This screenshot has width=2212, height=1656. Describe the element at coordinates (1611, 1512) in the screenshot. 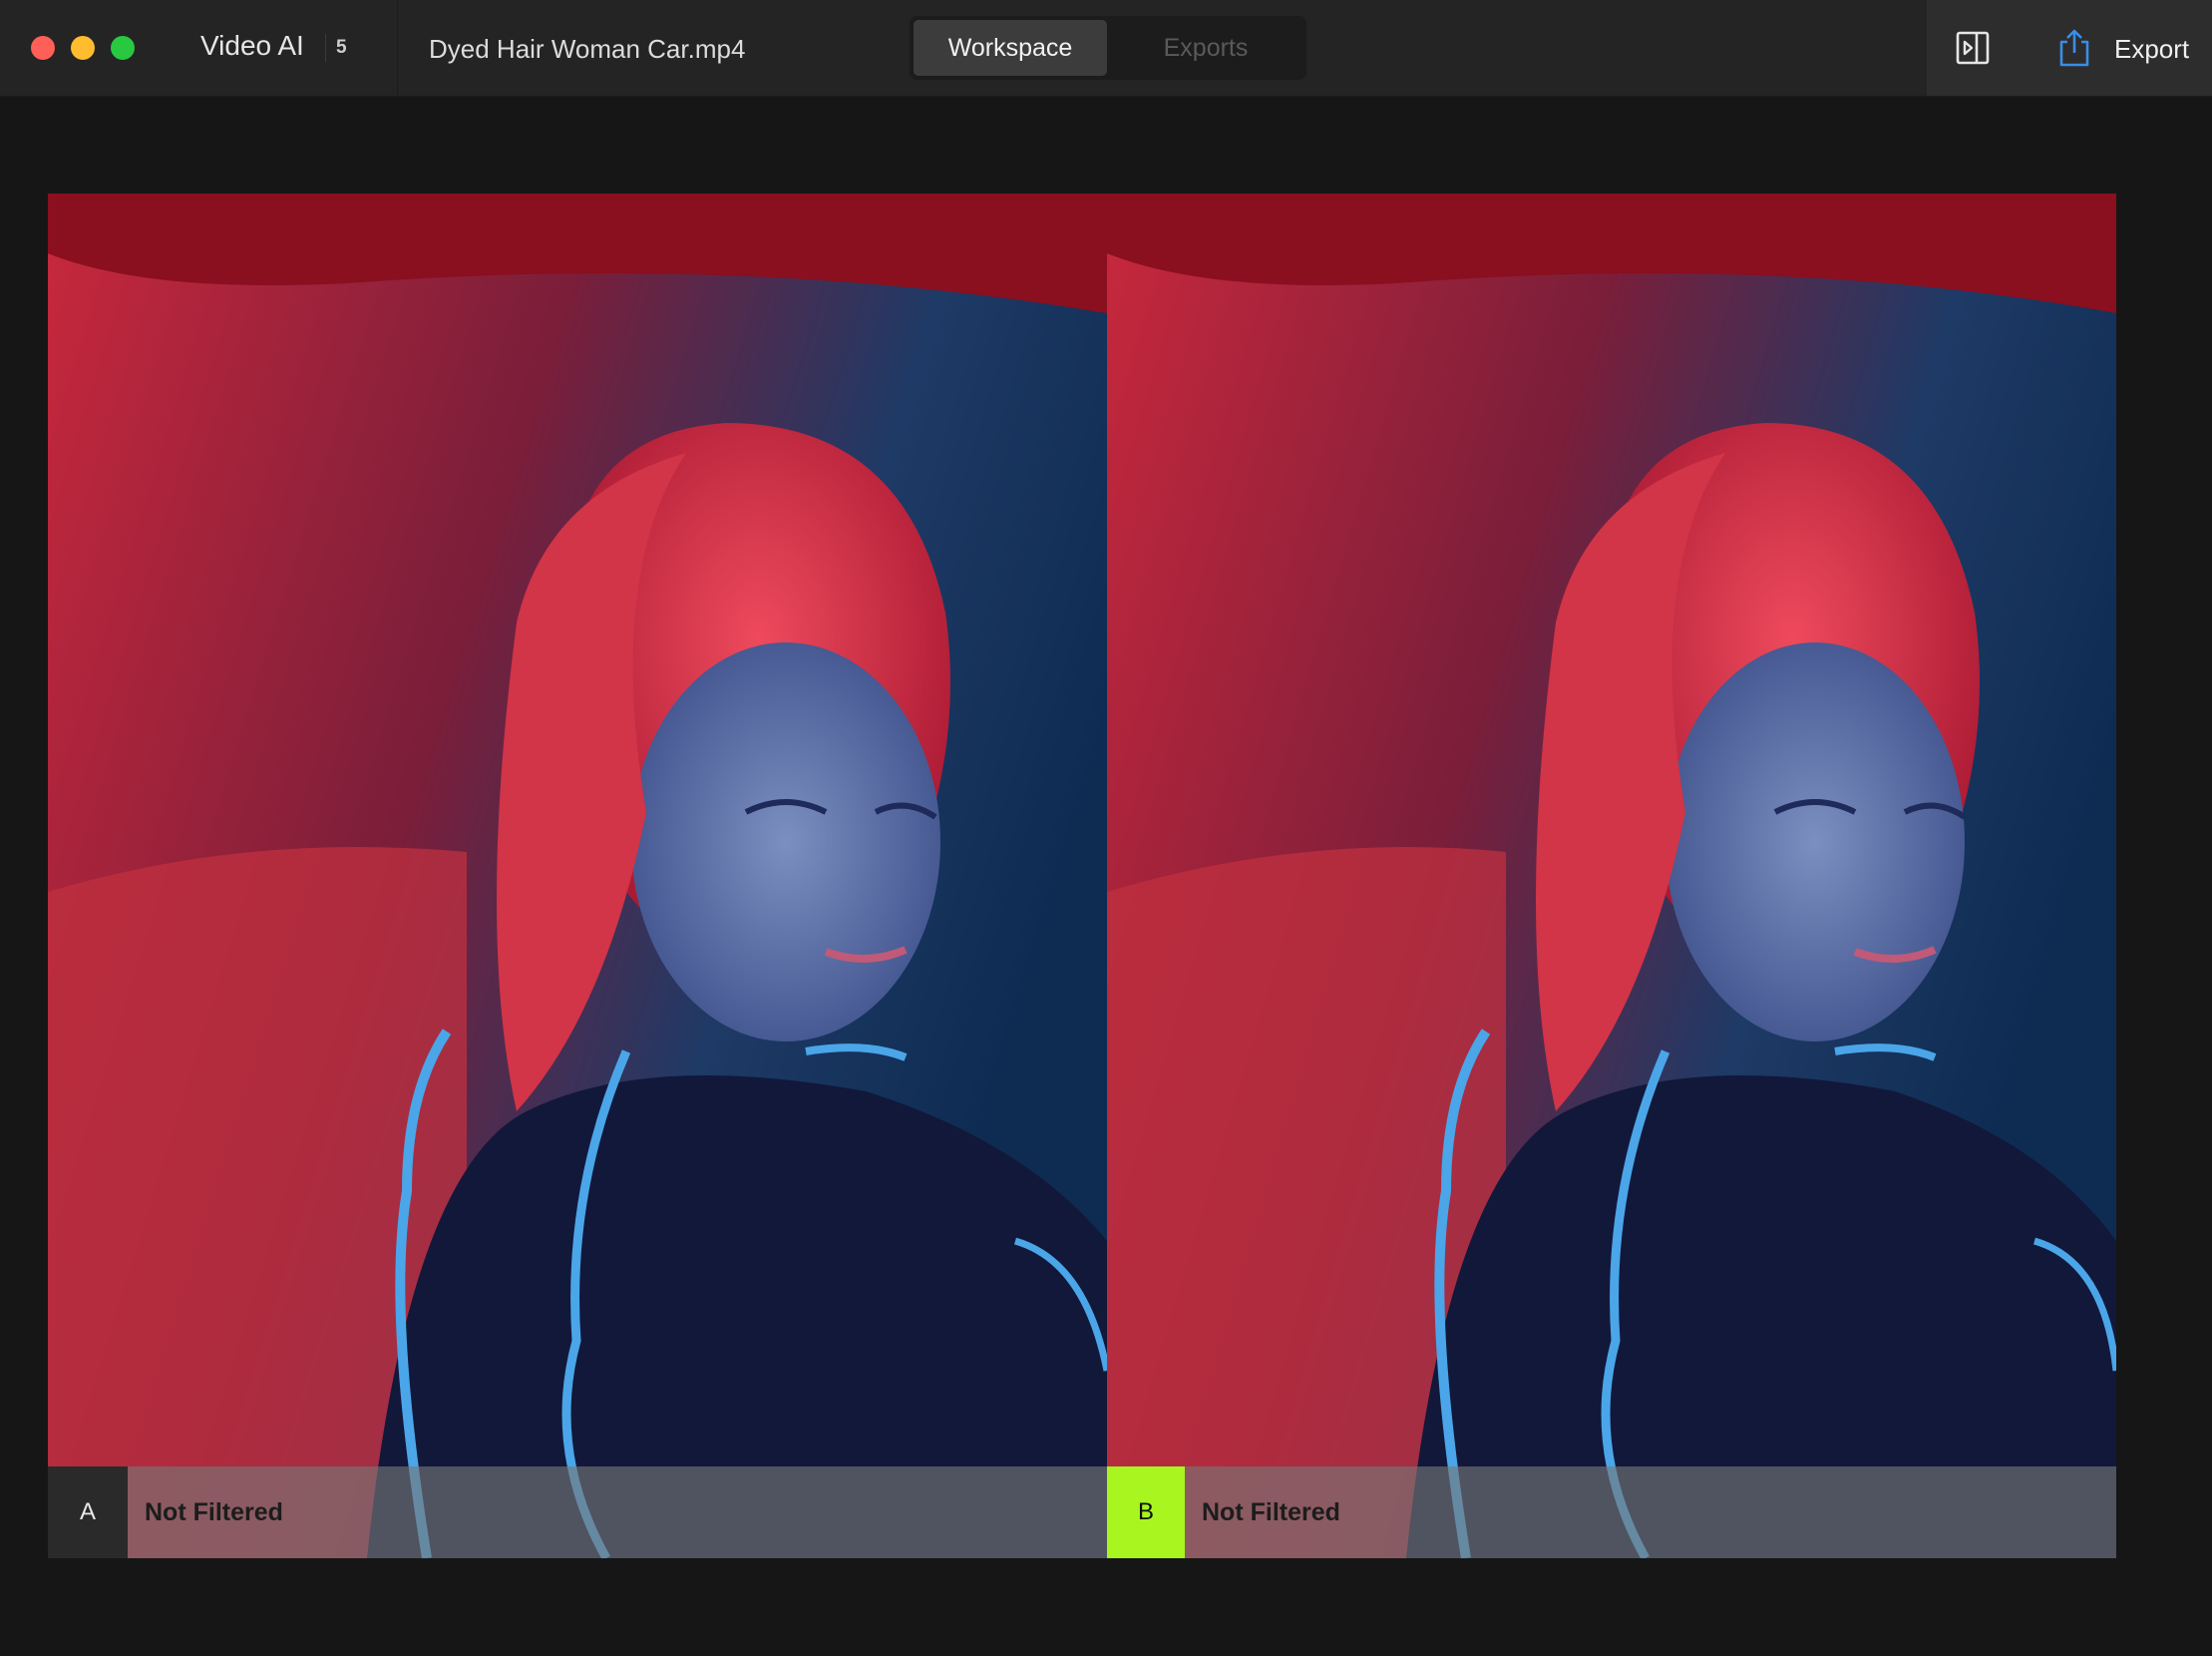

I see `pane-b-label-bar: B Not Filtered` at that location.